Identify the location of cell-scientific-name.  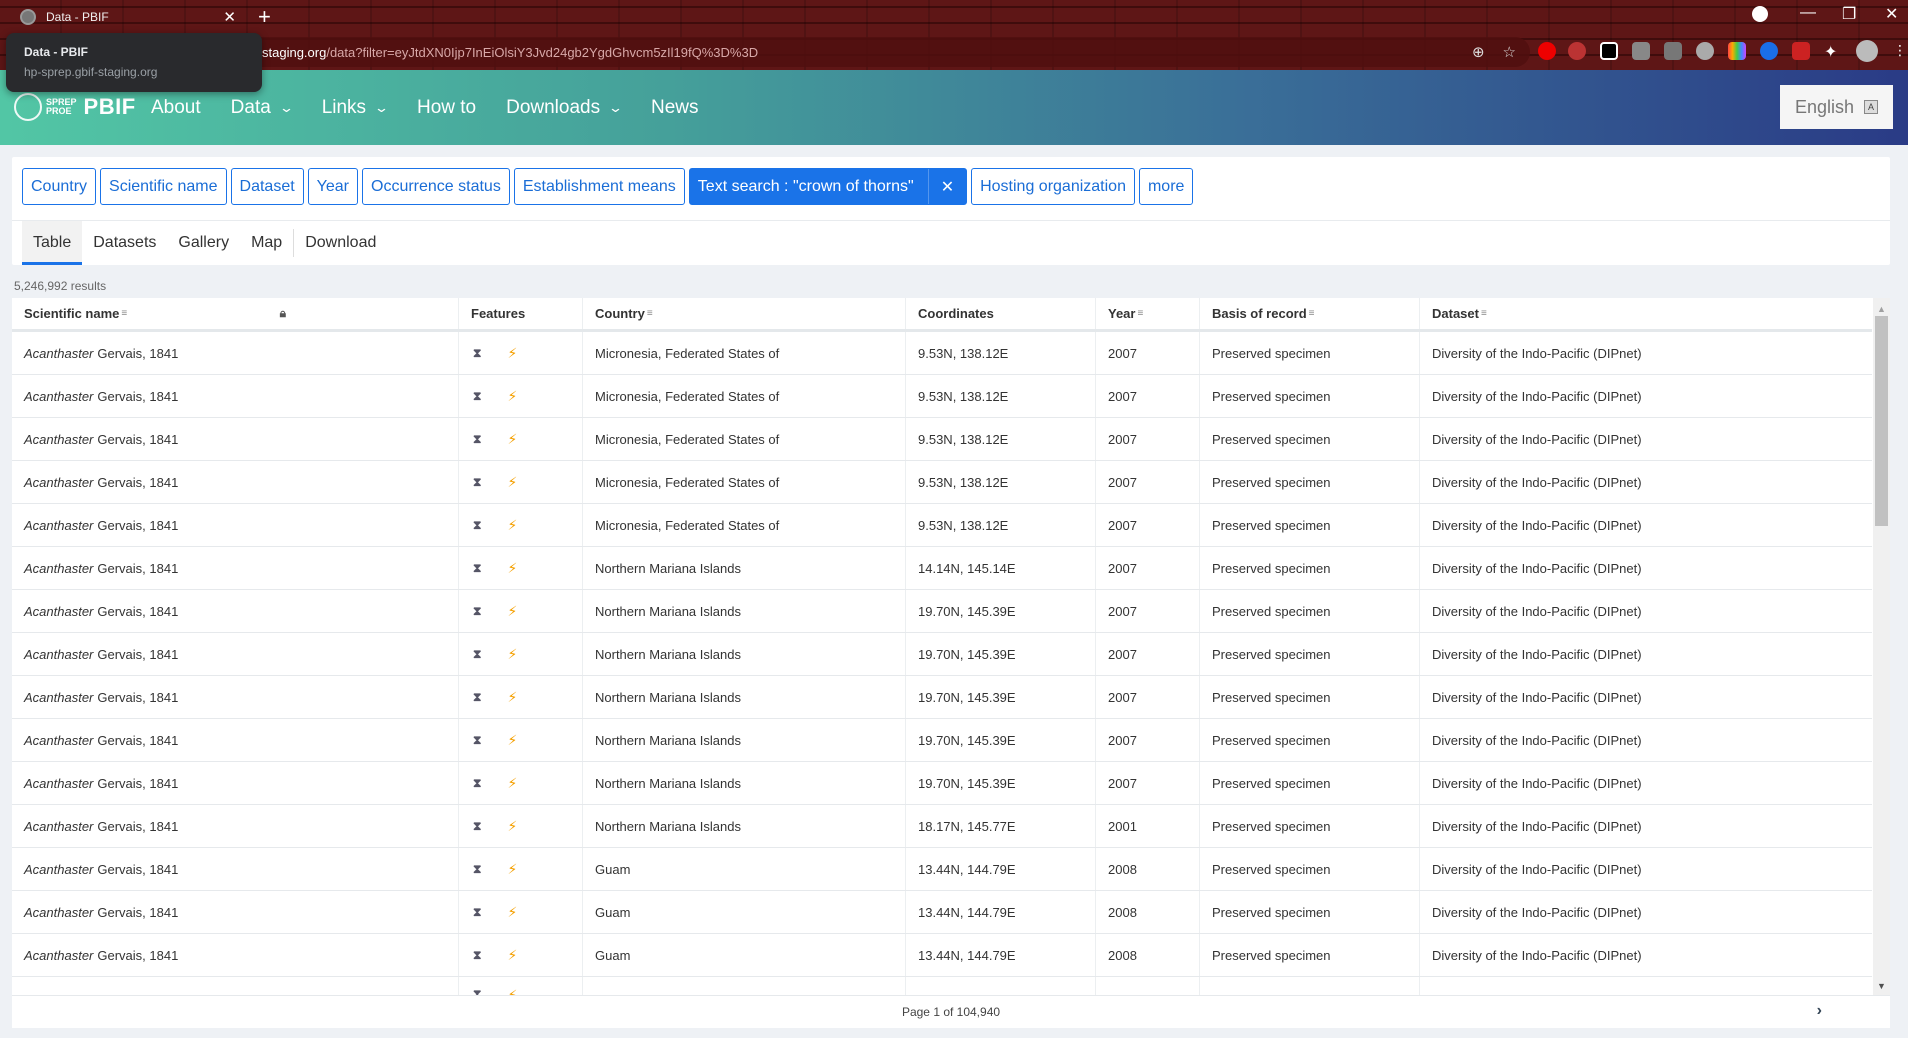
(235, 986).